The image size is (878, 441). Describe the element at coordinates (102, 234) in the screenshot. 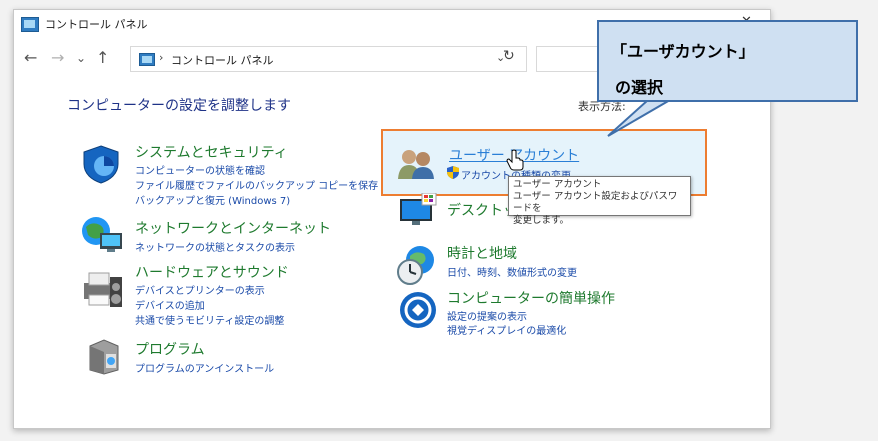

I see `network-globe-icon` at that location.